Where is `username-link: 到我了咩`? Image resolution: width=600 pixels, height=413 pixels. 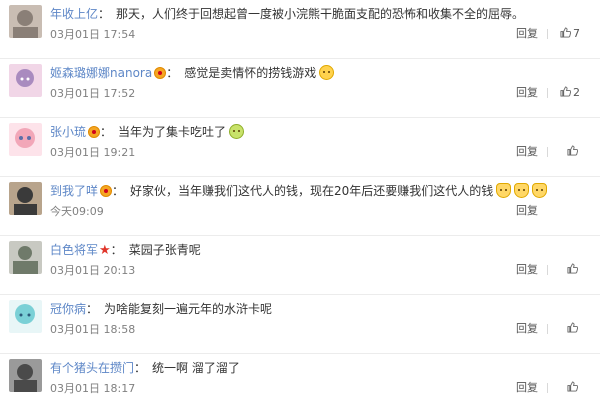 username-link: 到我了咩 is located at coordinates (74, 191).